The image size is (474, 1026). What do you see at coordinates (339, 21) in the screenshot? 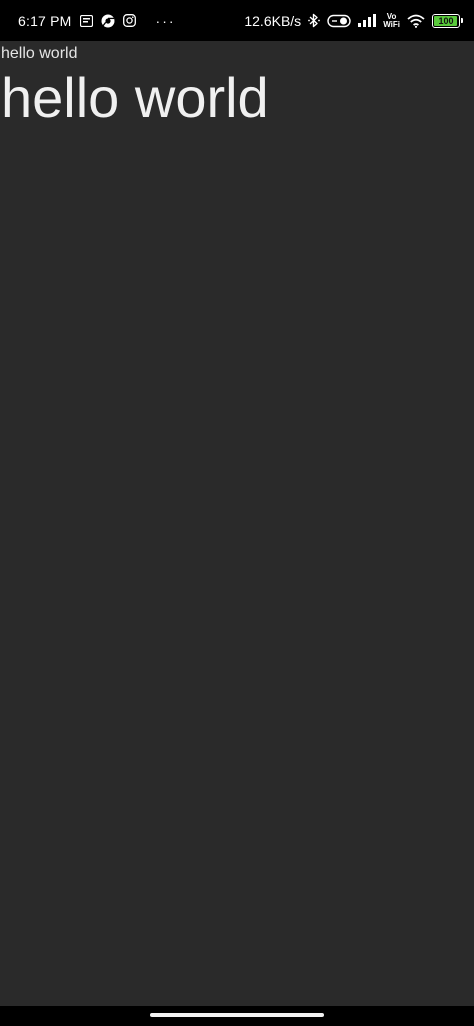
I see `toggle-icon` at bounding box center [339, 21].